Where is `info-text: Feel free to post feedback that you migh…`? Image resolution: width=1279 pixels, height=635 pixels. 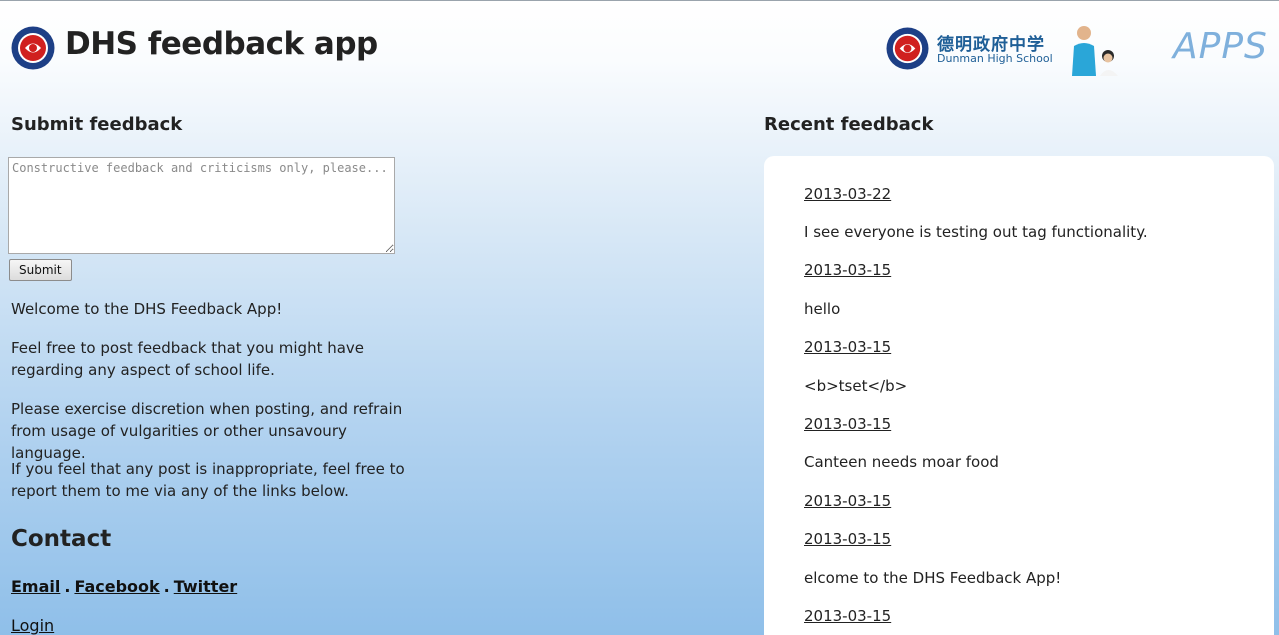
info-text: Feel free to post feedback that you migh… is located at coordinates (188, 359).